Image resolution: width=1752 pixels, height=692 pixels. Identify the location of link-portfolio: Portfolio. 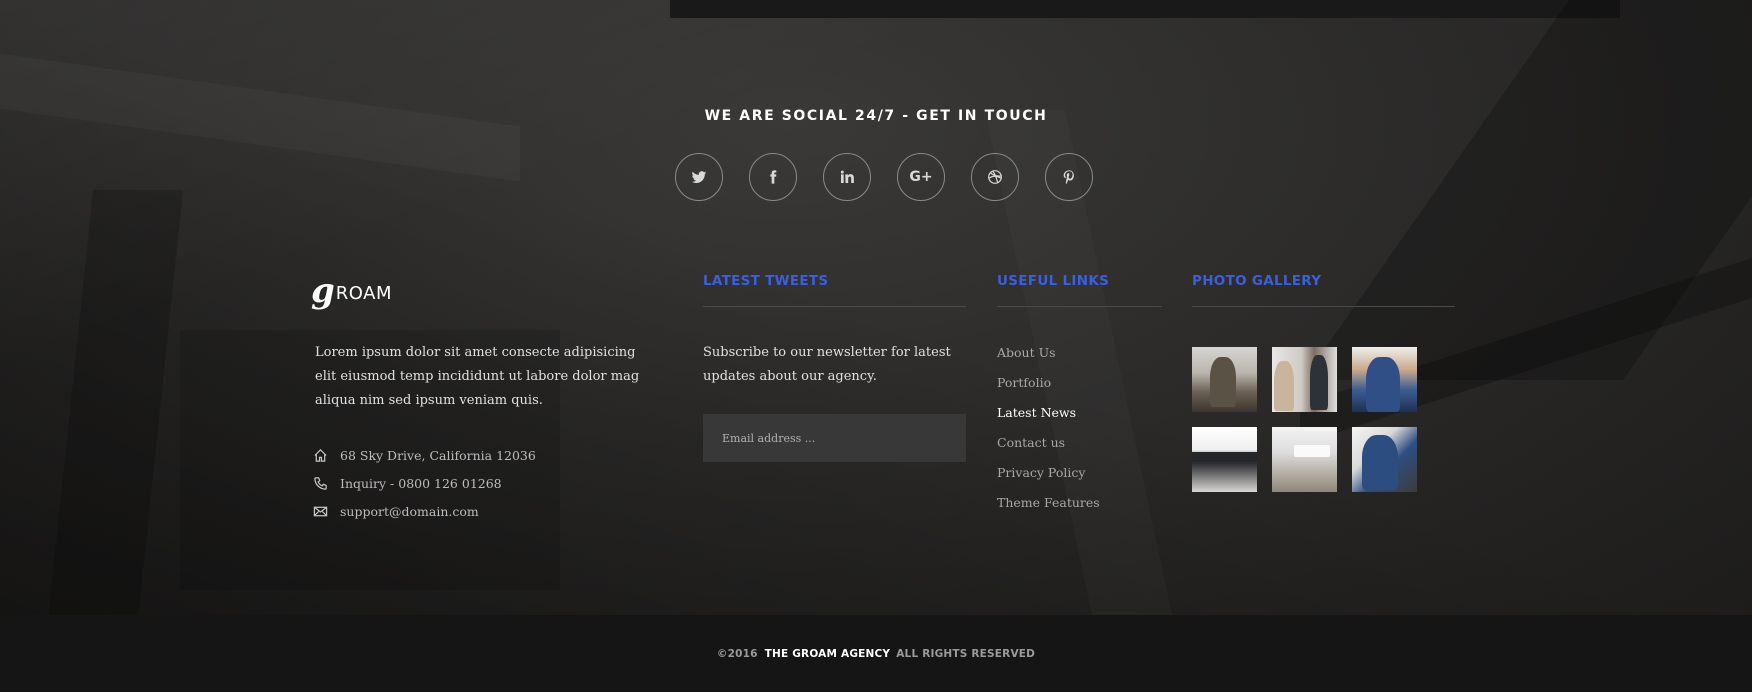
(1048, 385).